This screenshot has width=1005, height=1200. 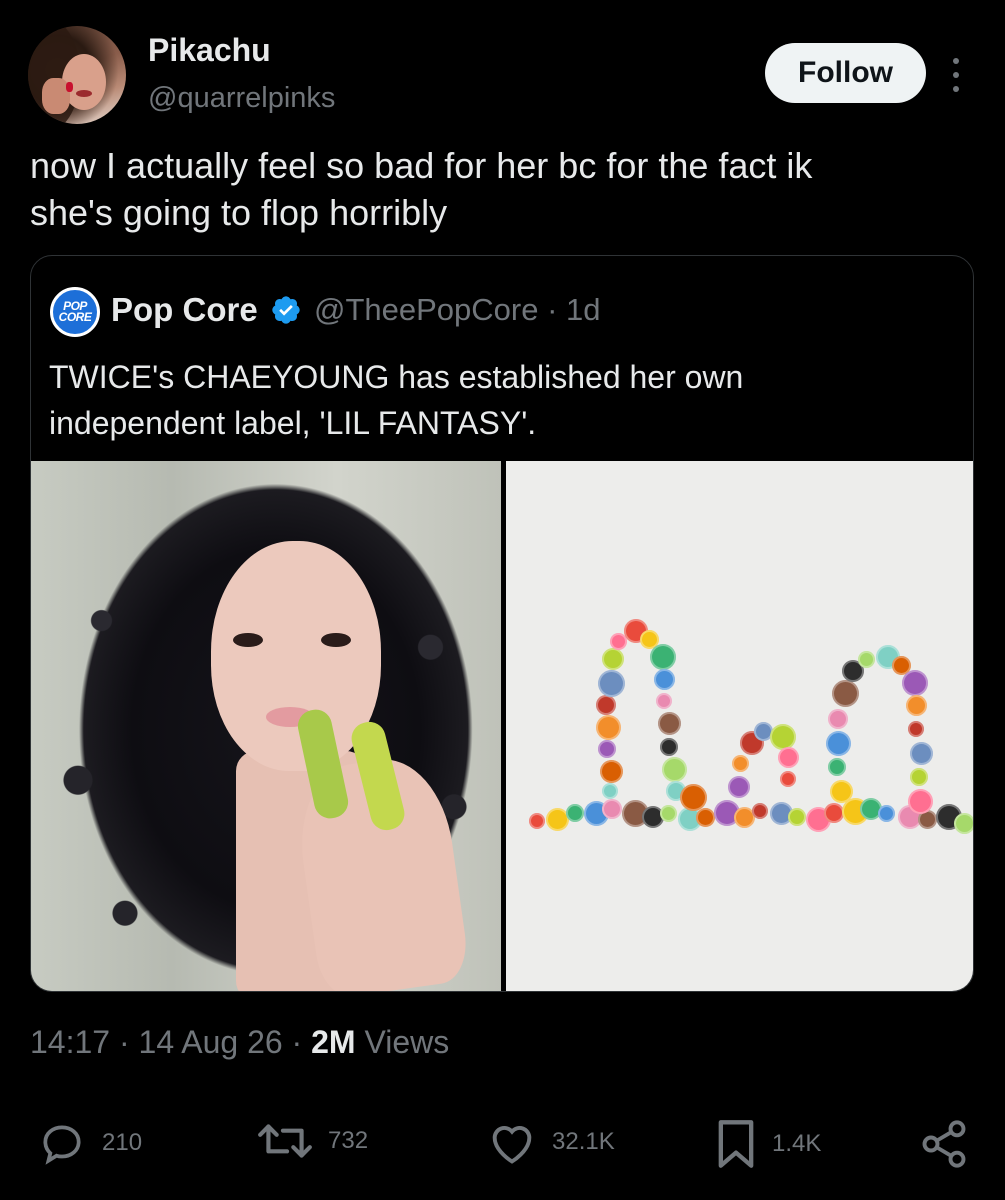 I want to click on bookmark-count: 1.4K, so click(x=797, y=1143).